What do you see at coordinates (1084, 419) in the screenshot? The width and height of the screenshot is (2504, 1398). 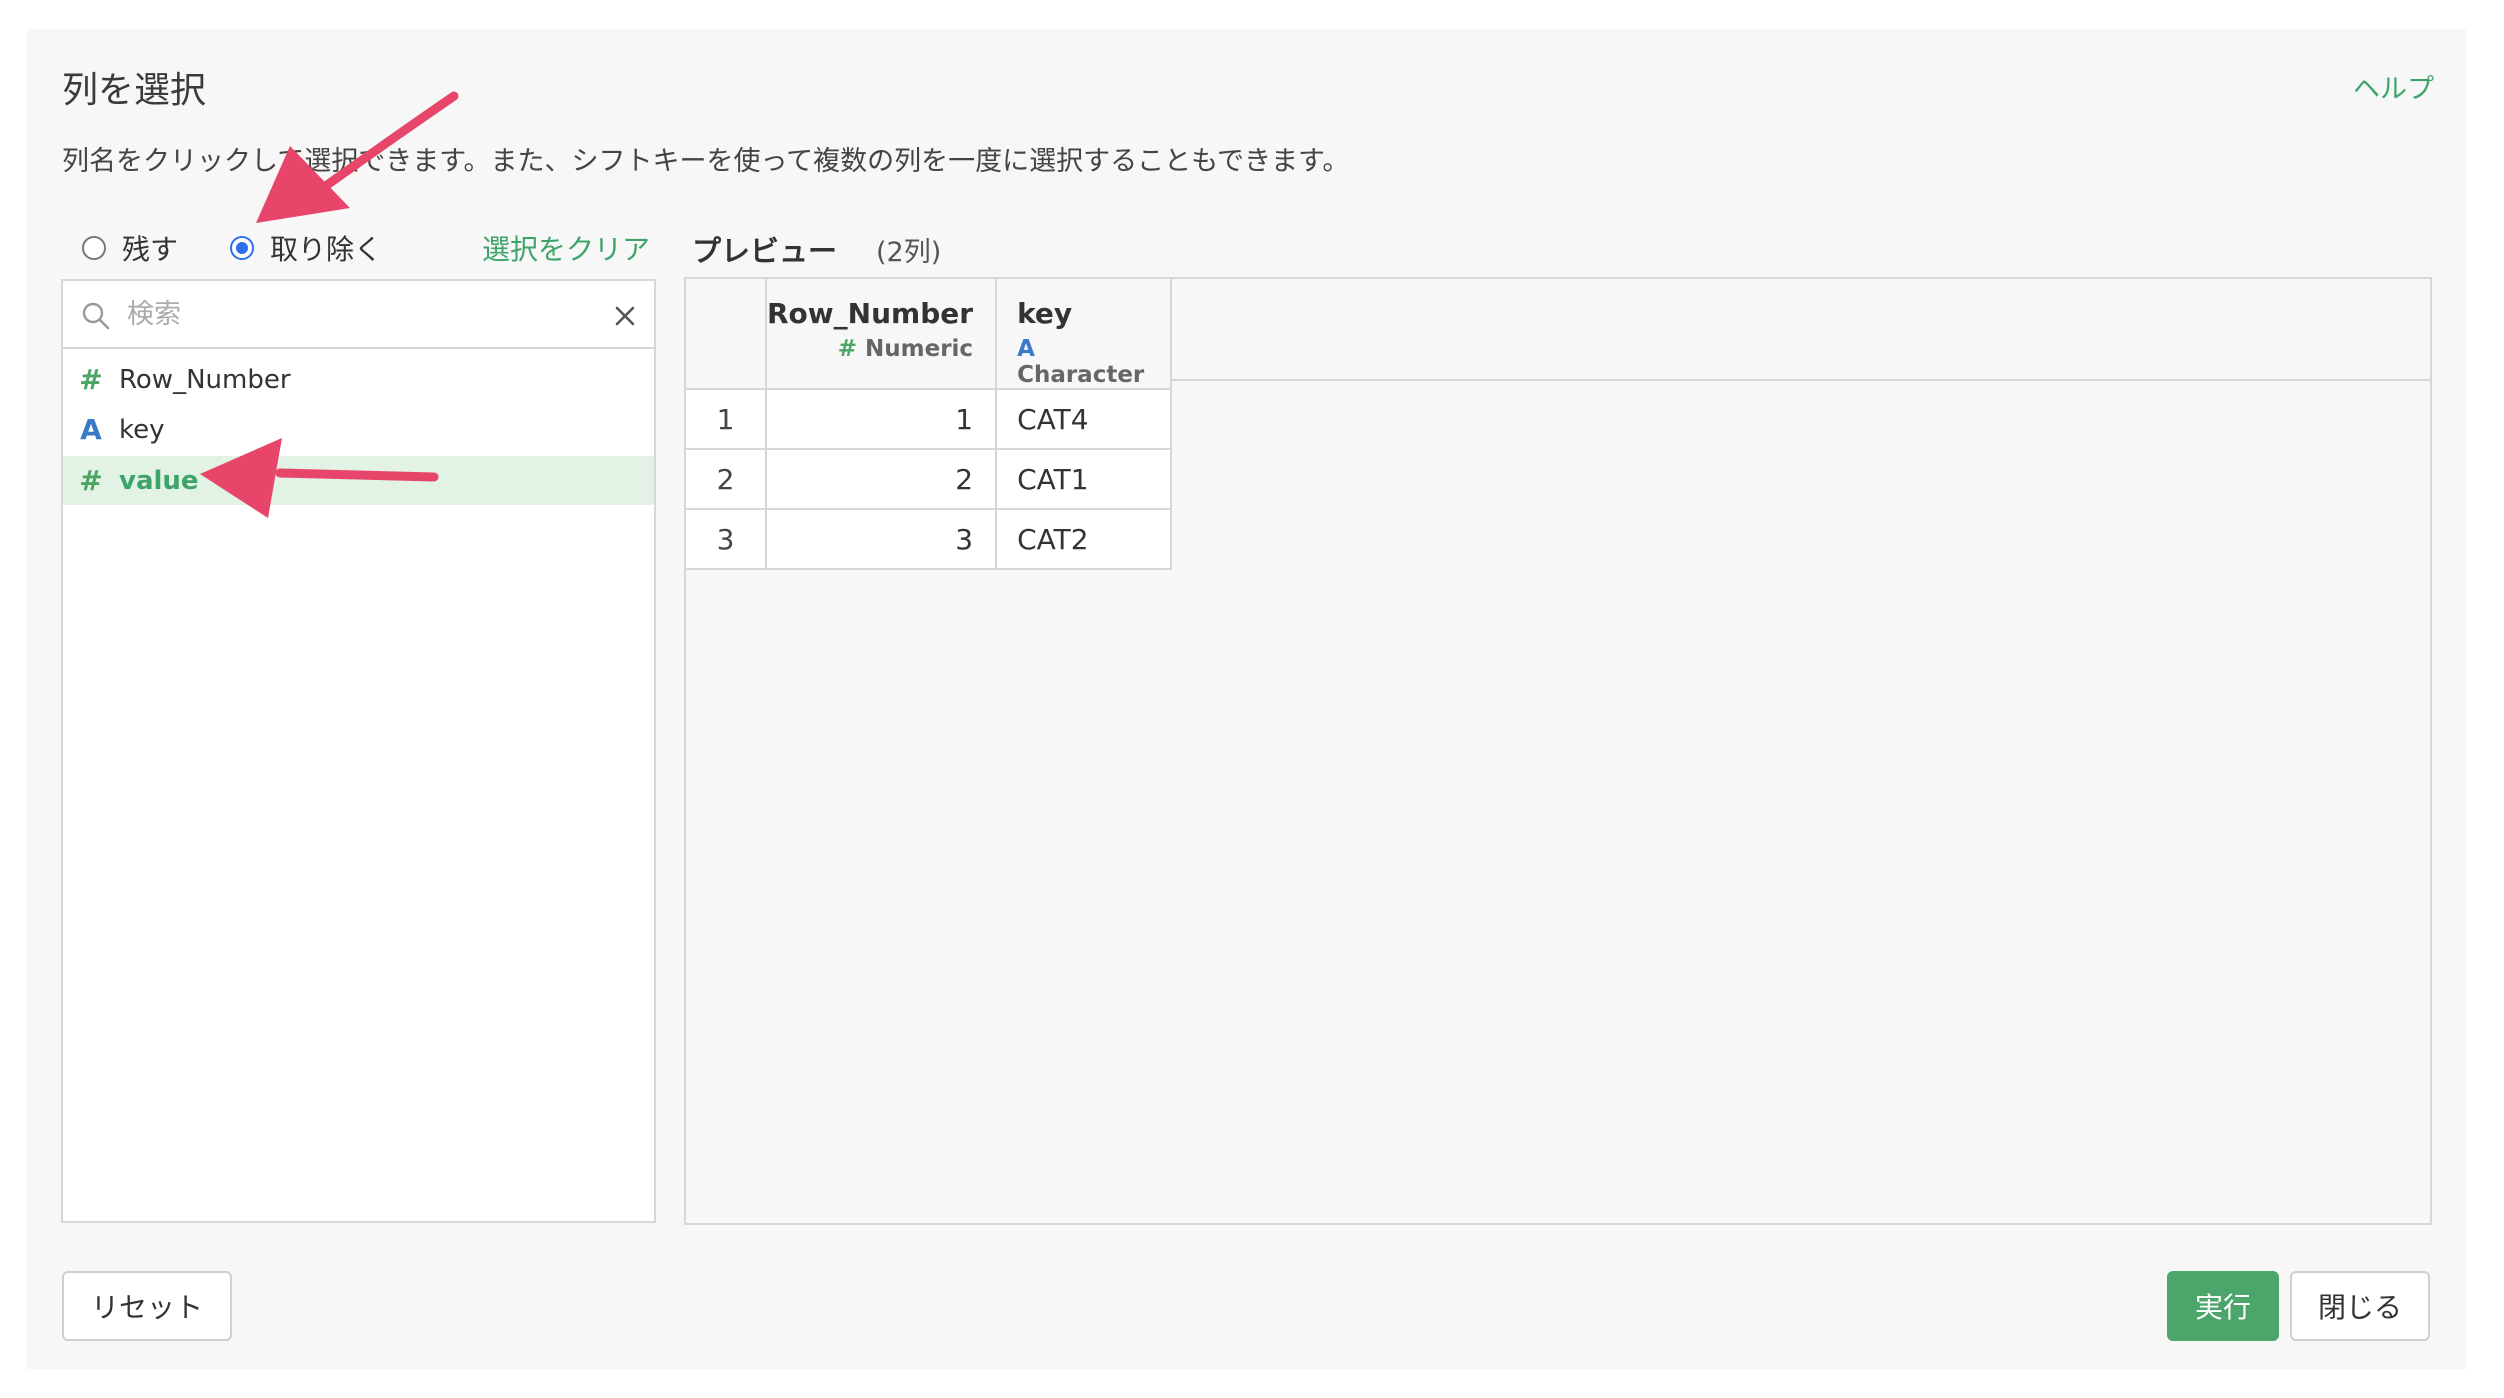 I see `cell-key: CAT4` at bounding box center [1084, 419].